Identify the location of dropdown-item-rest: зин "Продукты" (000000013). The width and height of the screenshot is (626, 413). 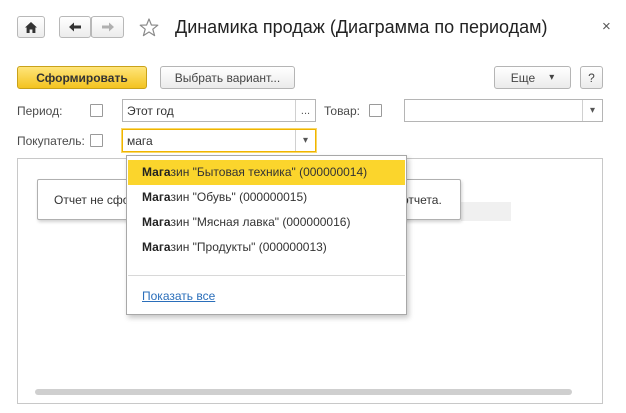
(248, 247).